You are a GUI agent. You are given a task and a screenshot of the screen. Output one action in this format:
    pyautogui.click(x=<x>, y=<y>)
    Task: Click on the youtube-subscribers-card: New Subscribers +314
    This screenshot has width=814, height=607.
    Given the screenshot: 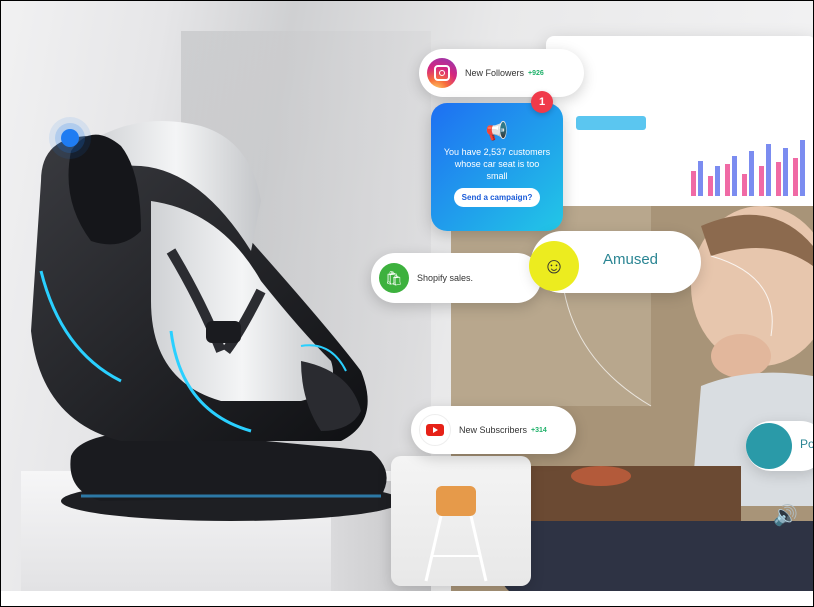 What is the action you would take?
    pyautogui.click(x=493, y=430)
    